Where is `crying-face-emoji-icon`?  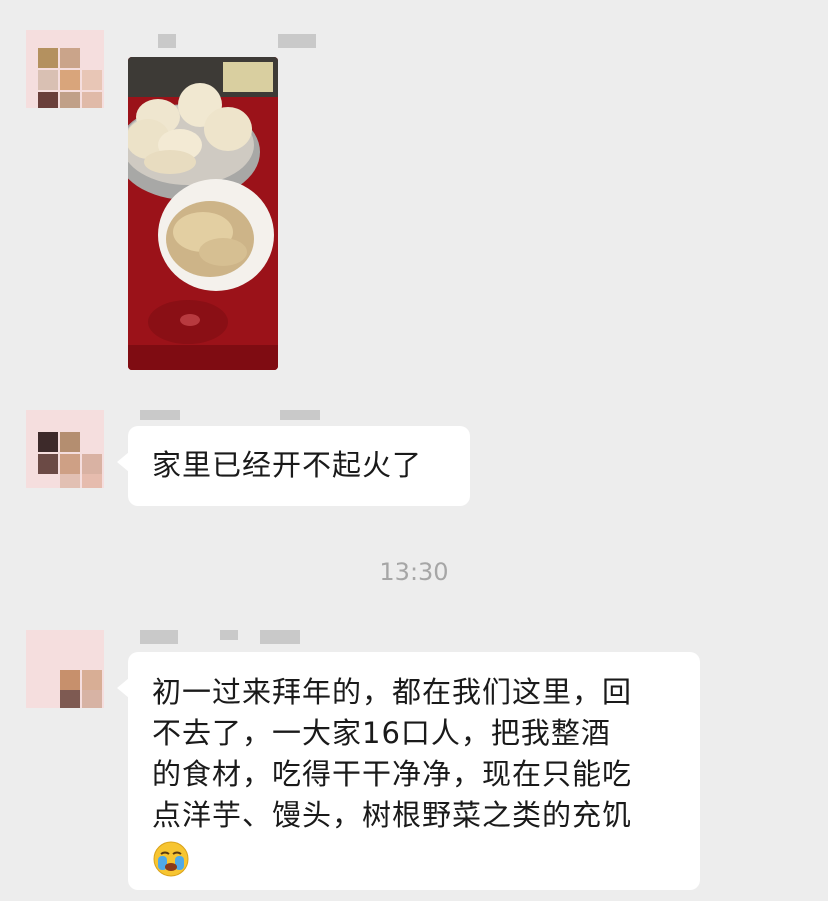 crying-face-emoji-icon is located at coordinates (171, 859).